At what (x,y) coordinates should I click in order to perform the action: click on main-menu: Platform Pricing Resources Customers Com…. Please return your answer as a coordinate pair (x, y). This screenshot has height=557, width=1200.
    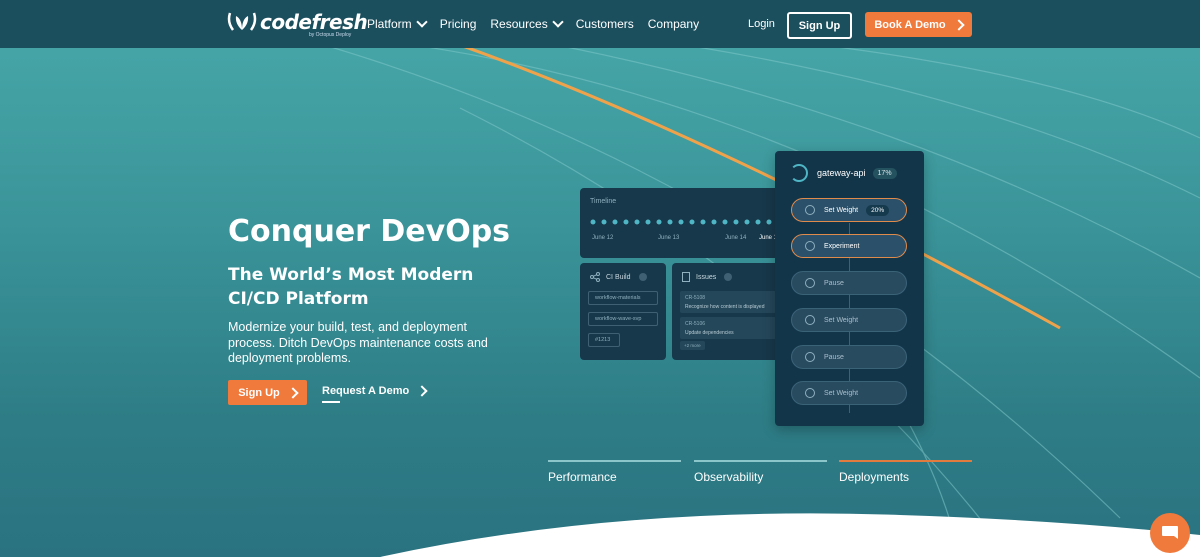
    Looking at the image, I should click on (540, 24).